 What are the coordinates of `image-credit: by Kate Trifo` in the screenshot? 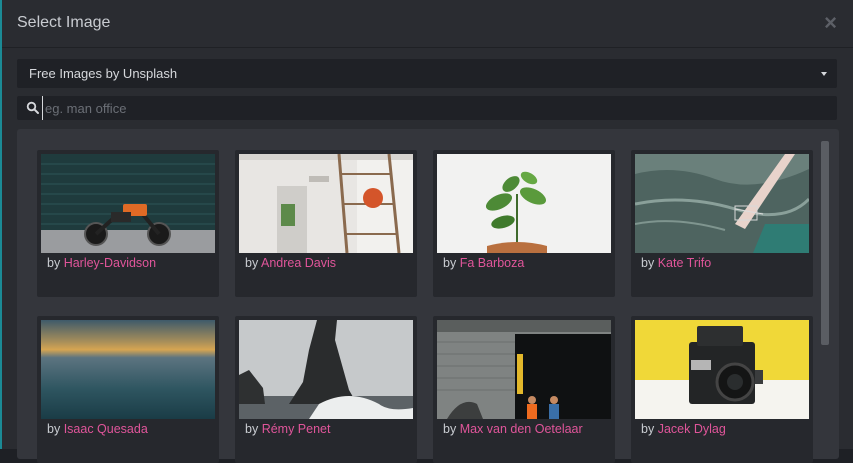 It's located at (676, 263).